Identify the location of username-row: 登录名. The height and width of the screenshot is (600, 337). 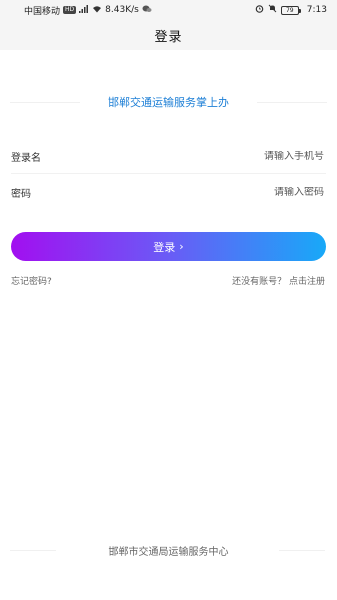
(168, 157).